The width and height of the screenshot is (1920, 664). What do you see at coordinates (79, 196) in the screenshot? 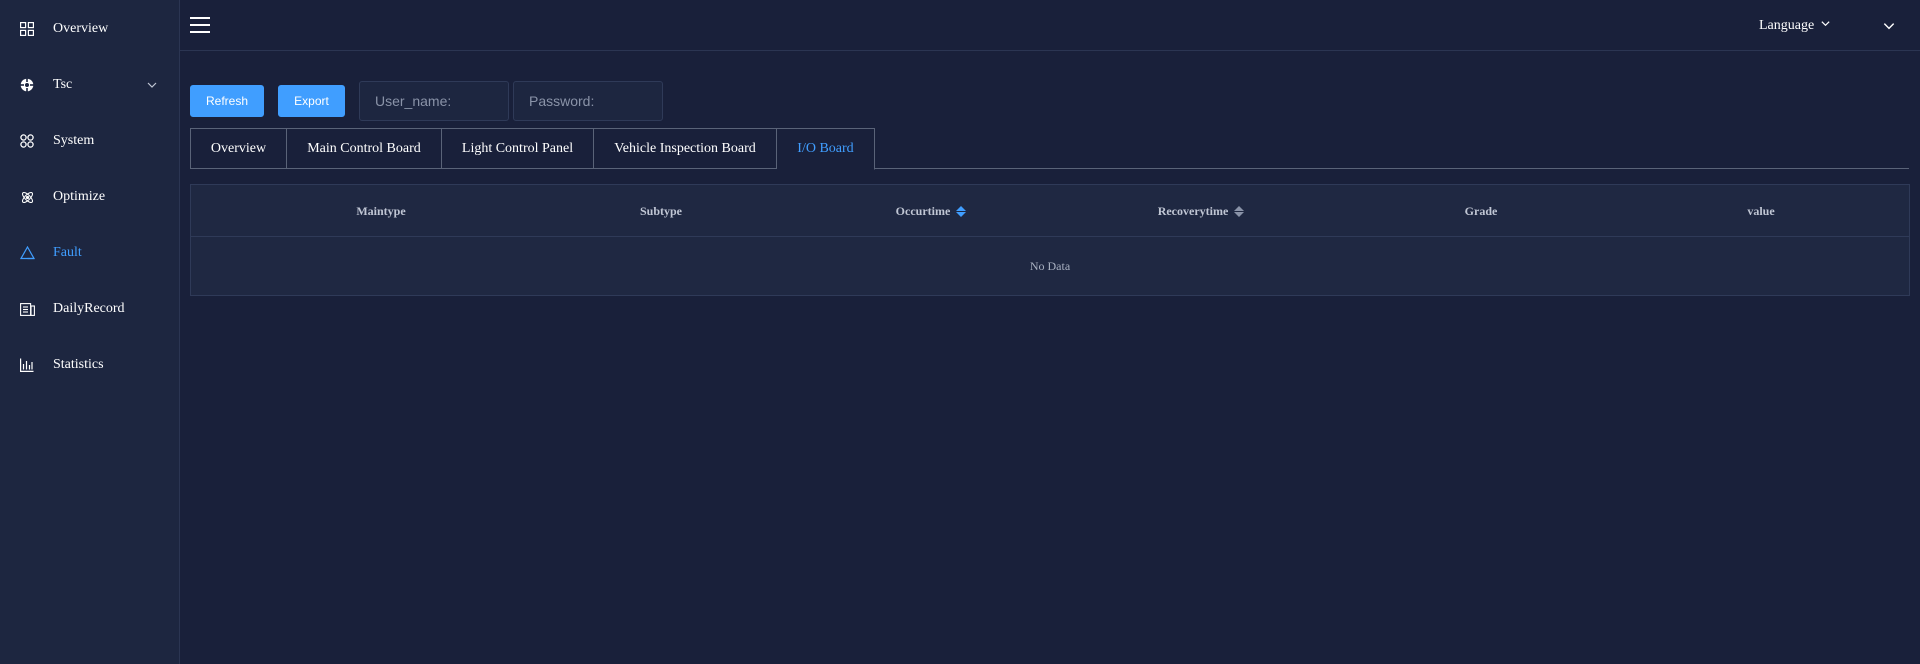
I see `sidebar-item-label: Optimize` at bounding box center [79, 196].